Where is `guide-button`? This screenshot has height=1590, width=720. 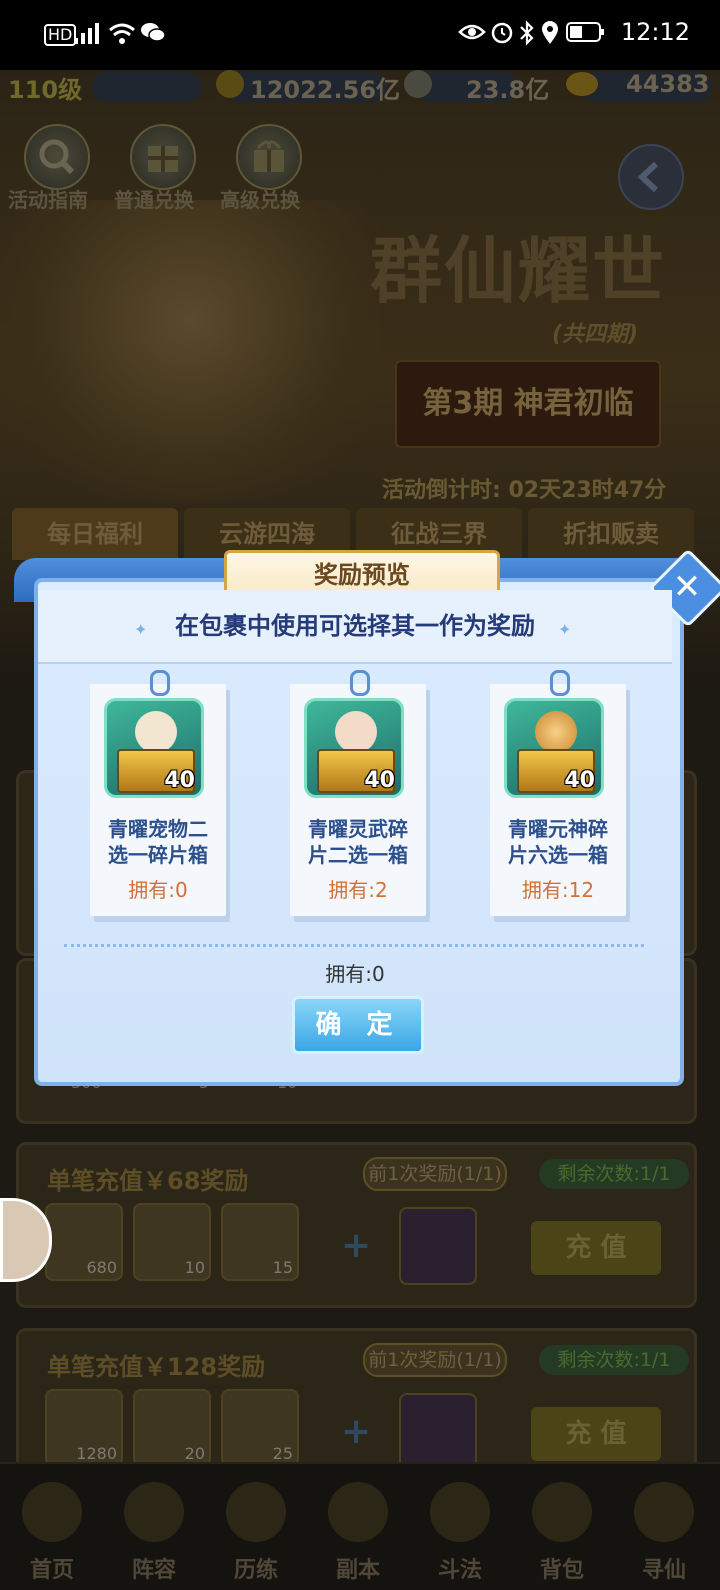
guide-button is located at coordinates (57, 157).